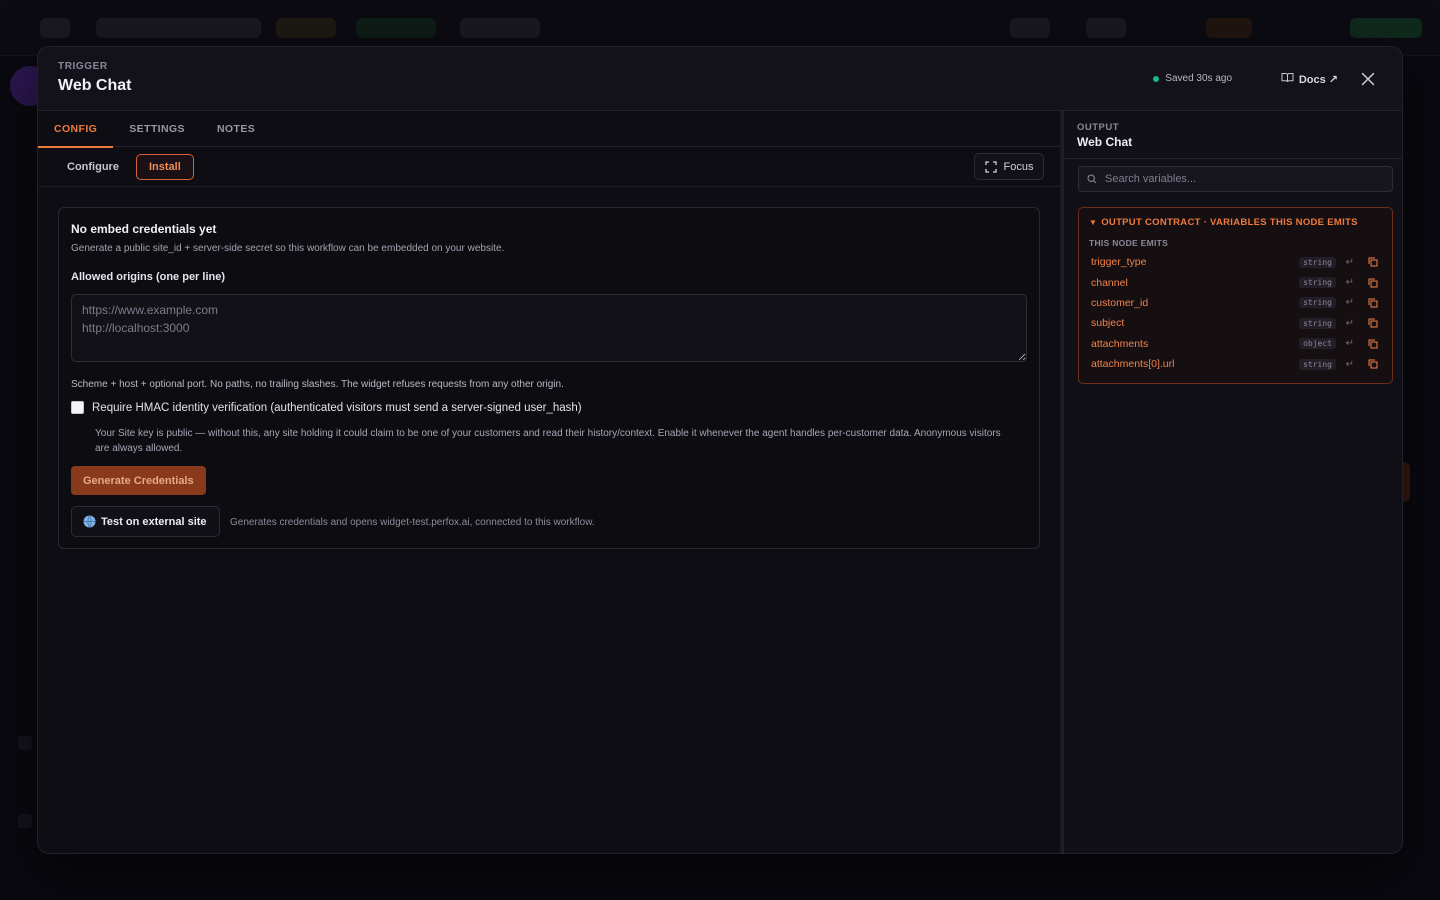 The height and width of the screenshot is (900, 1440). Describe the element at coordinates (1235, 282) in the screenshot. I see `variable-row: channel string ↵` at that location.